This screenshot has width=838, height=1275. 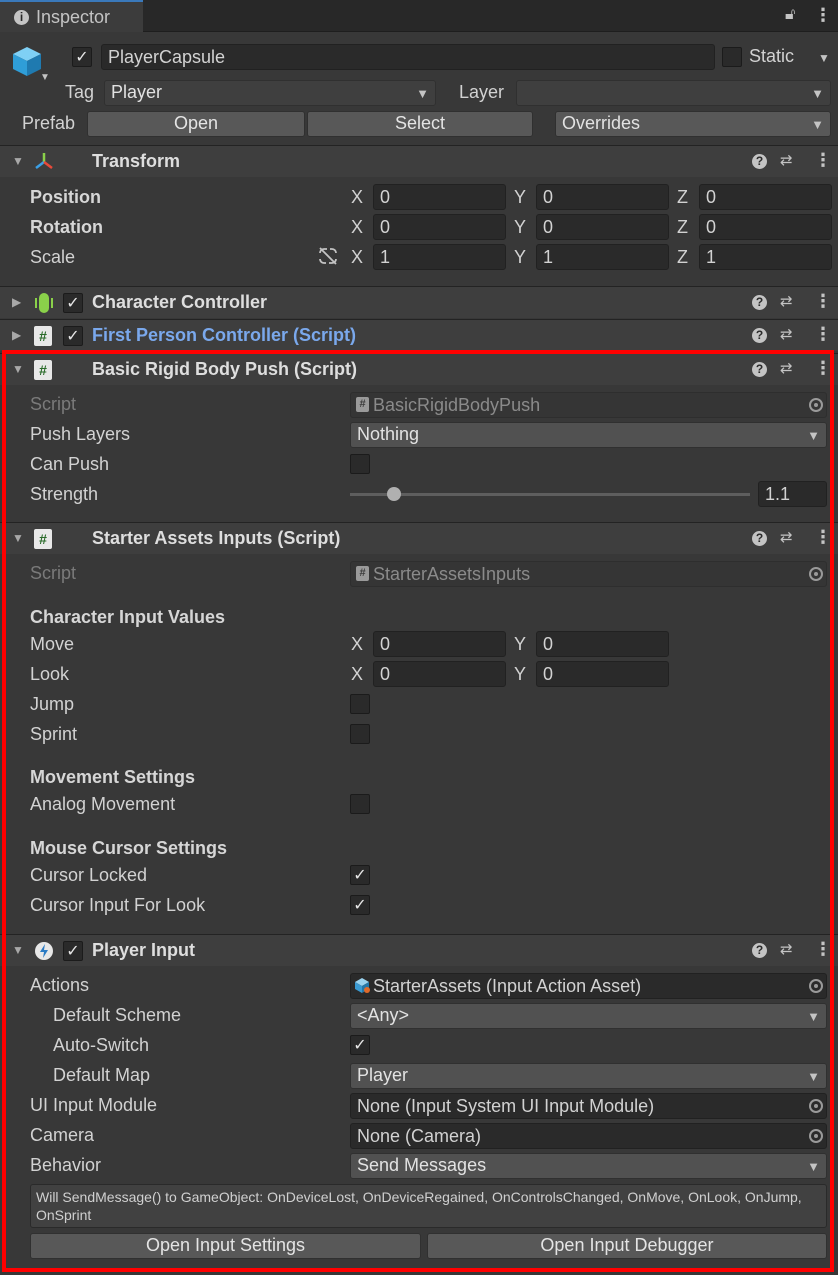 I want to click on scale-z-field: 1, so click(x=765, y=257).